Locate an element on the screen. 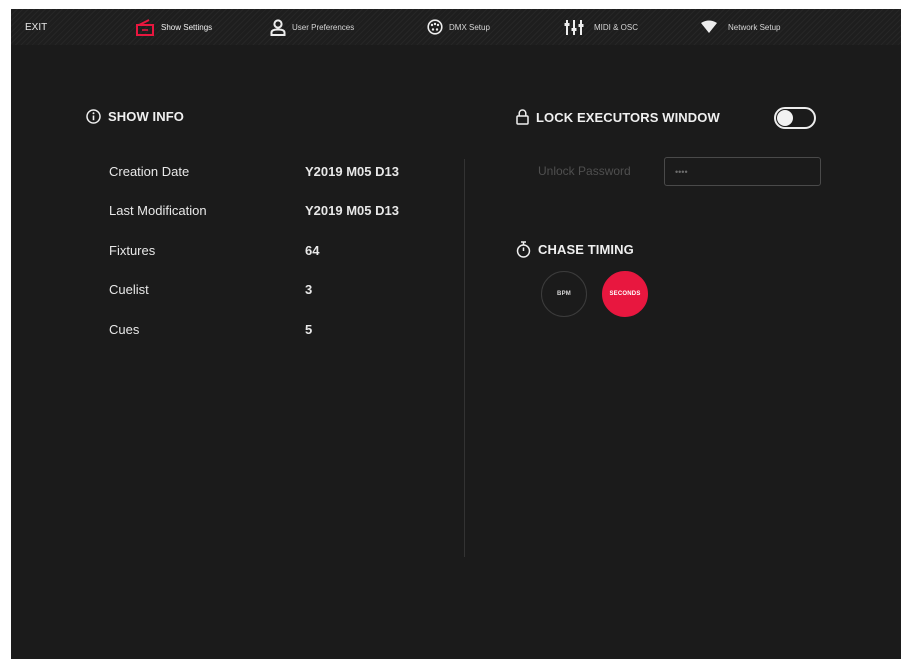 The image size is (902, 659). lock-executors-title: LOCK EXECUTORS WINDOW is located at coordinates (628, 117).